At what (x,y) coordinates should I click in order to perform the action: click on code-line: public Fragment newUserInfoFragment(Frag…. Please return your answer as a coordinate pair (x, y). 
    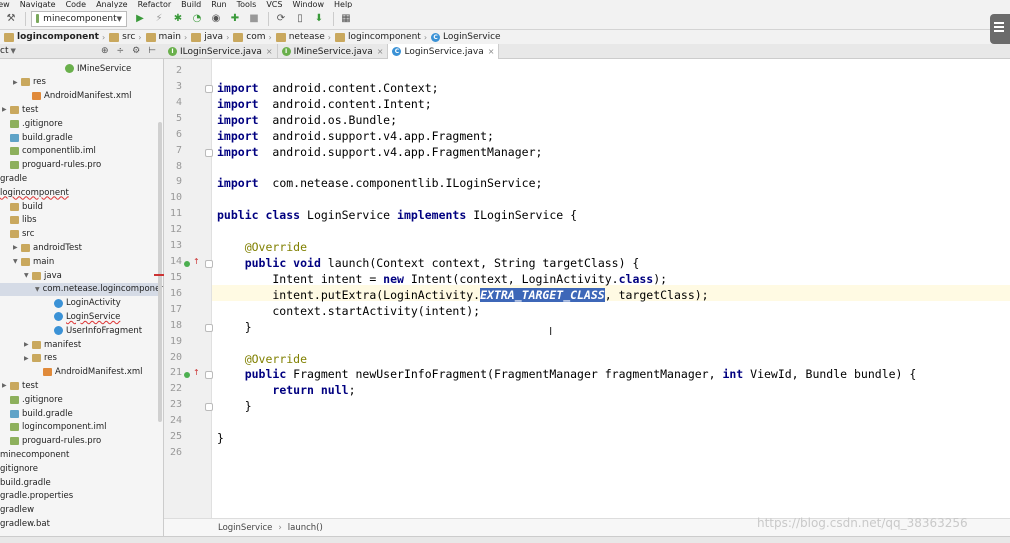
    Looking at the image, I should click on (567, 374).